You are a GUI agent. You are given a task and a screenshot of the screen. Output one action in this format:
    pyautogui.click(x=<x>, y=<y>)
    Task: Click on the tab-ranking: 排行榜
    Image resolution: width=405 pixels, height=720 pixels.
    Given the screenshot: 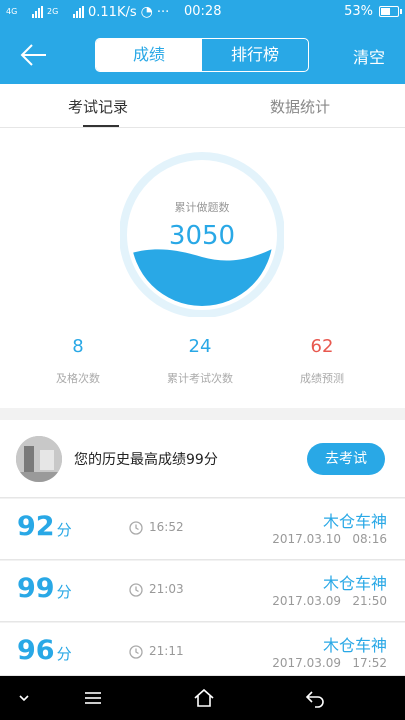 What is the action you would take?
    pyautogui.click(x=255, y=55)
    